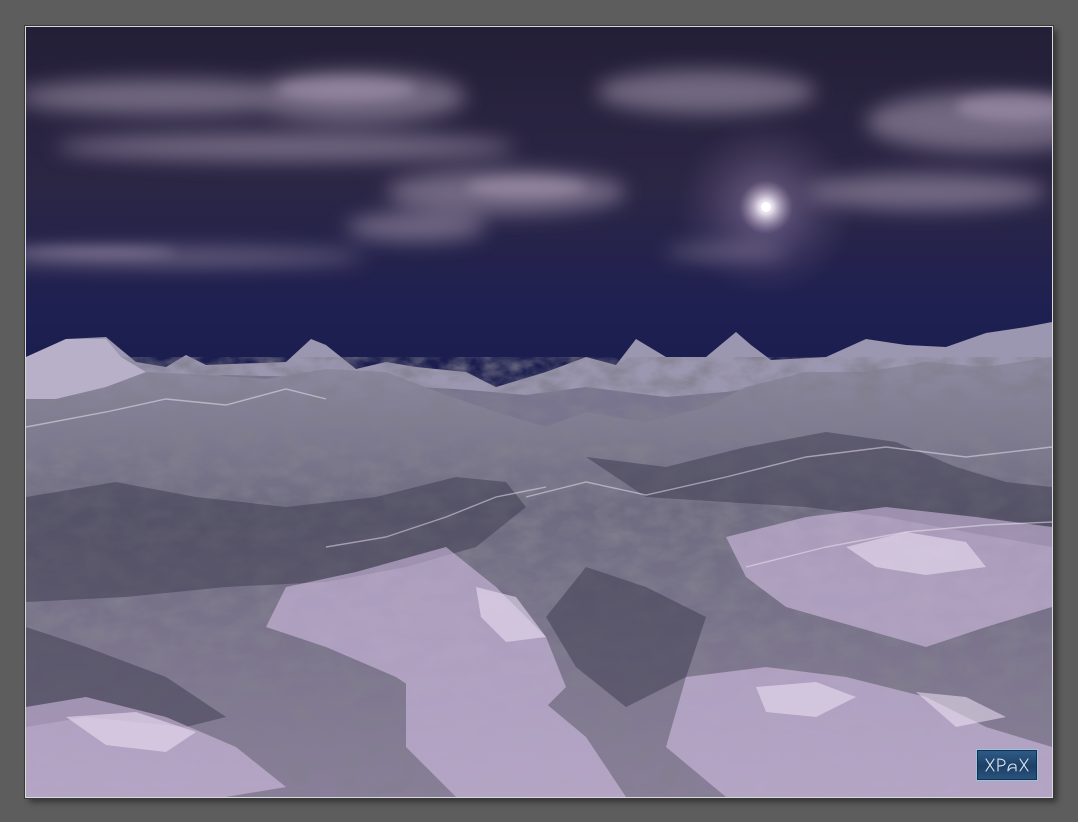 This screenshot has height=822, width=1078. Describe the element at coordinates (1007, 765) in the screenshot. I see `artist-signature-logo` at that location.